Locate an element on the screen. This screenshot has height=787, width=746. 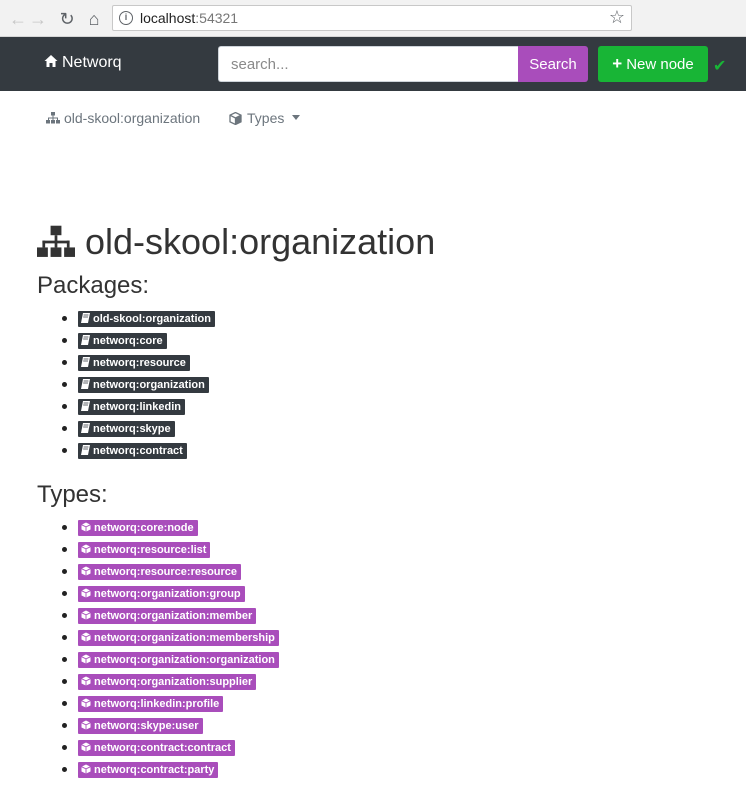
package-tag: old-skool:organization is located at coordinates (146, 319).